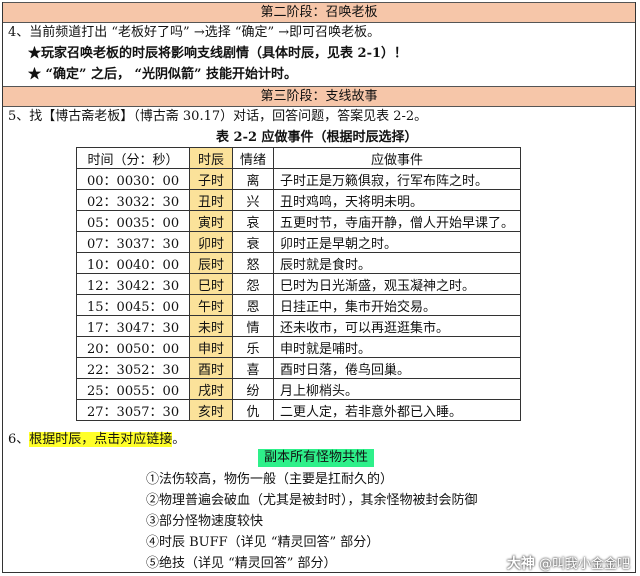 This screenshot has width=640, height=576. I want to click on time-range-cell: 02：3032：30, so click(133, 200).